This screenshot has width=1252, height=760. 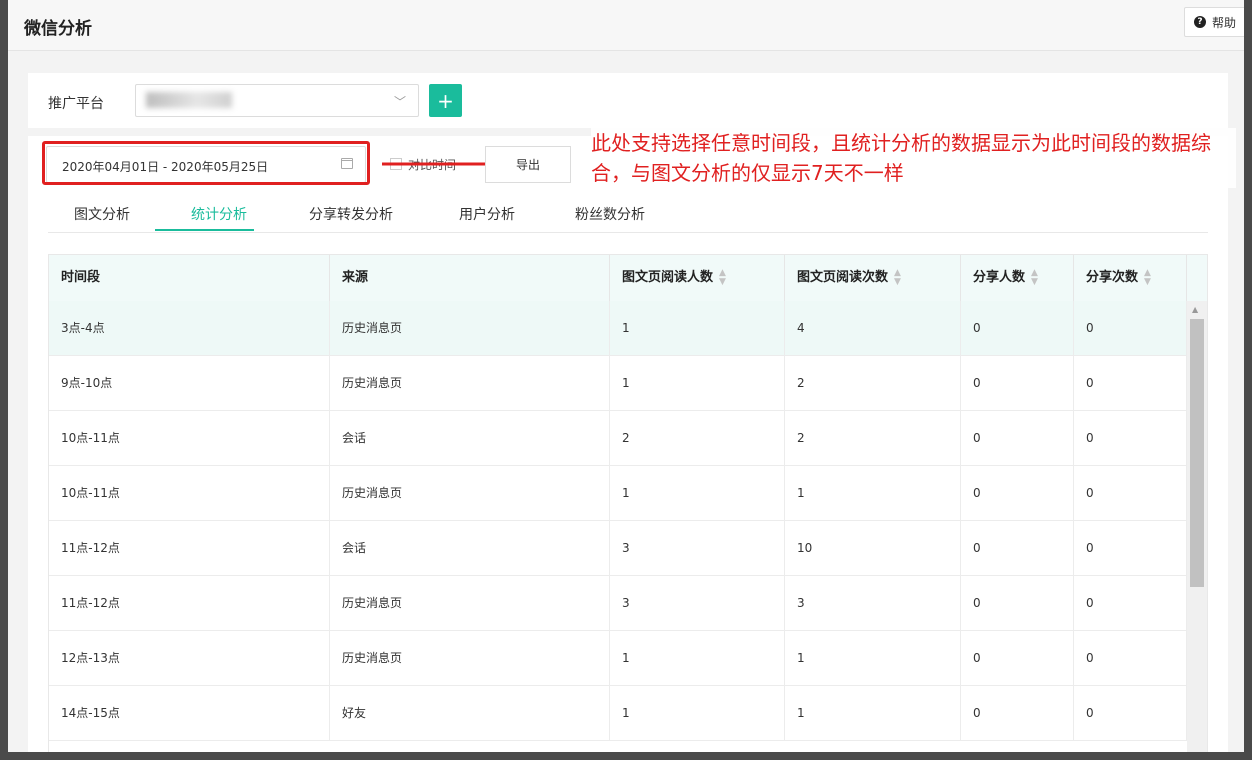 I want to click on table-row: 10点-11点 会话 2 2 0 0, so click(x=618, y=438).